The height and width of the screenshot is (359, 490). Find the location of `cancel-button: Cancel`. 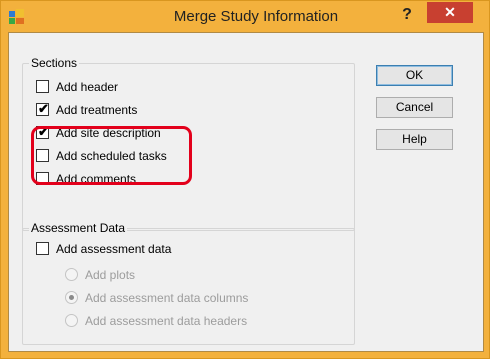

cancel-button: Cancel is located at coordinates (414, 107).